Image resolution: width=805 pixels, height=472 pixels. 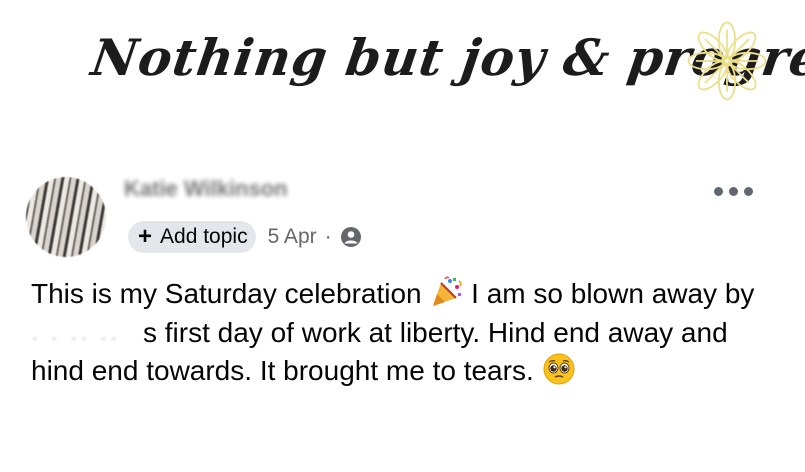 I want to click on post-date: 5 Apr, so click(x=292, y=237).